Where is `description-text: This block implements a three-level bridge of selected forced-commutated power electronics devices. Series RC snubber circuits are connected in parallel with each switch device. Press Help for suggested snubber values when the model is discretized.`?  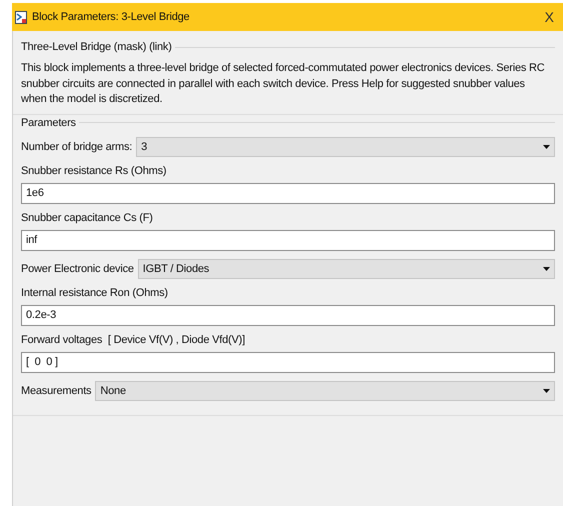
description-text: This block implements a three-level bridge of selected forced-commutated power electronics devices. Series RC snubber circuits are connected in parallel with each switch device. Press Help for suggested snubber values when the model is discretized. is located at coordinates (283, 84).